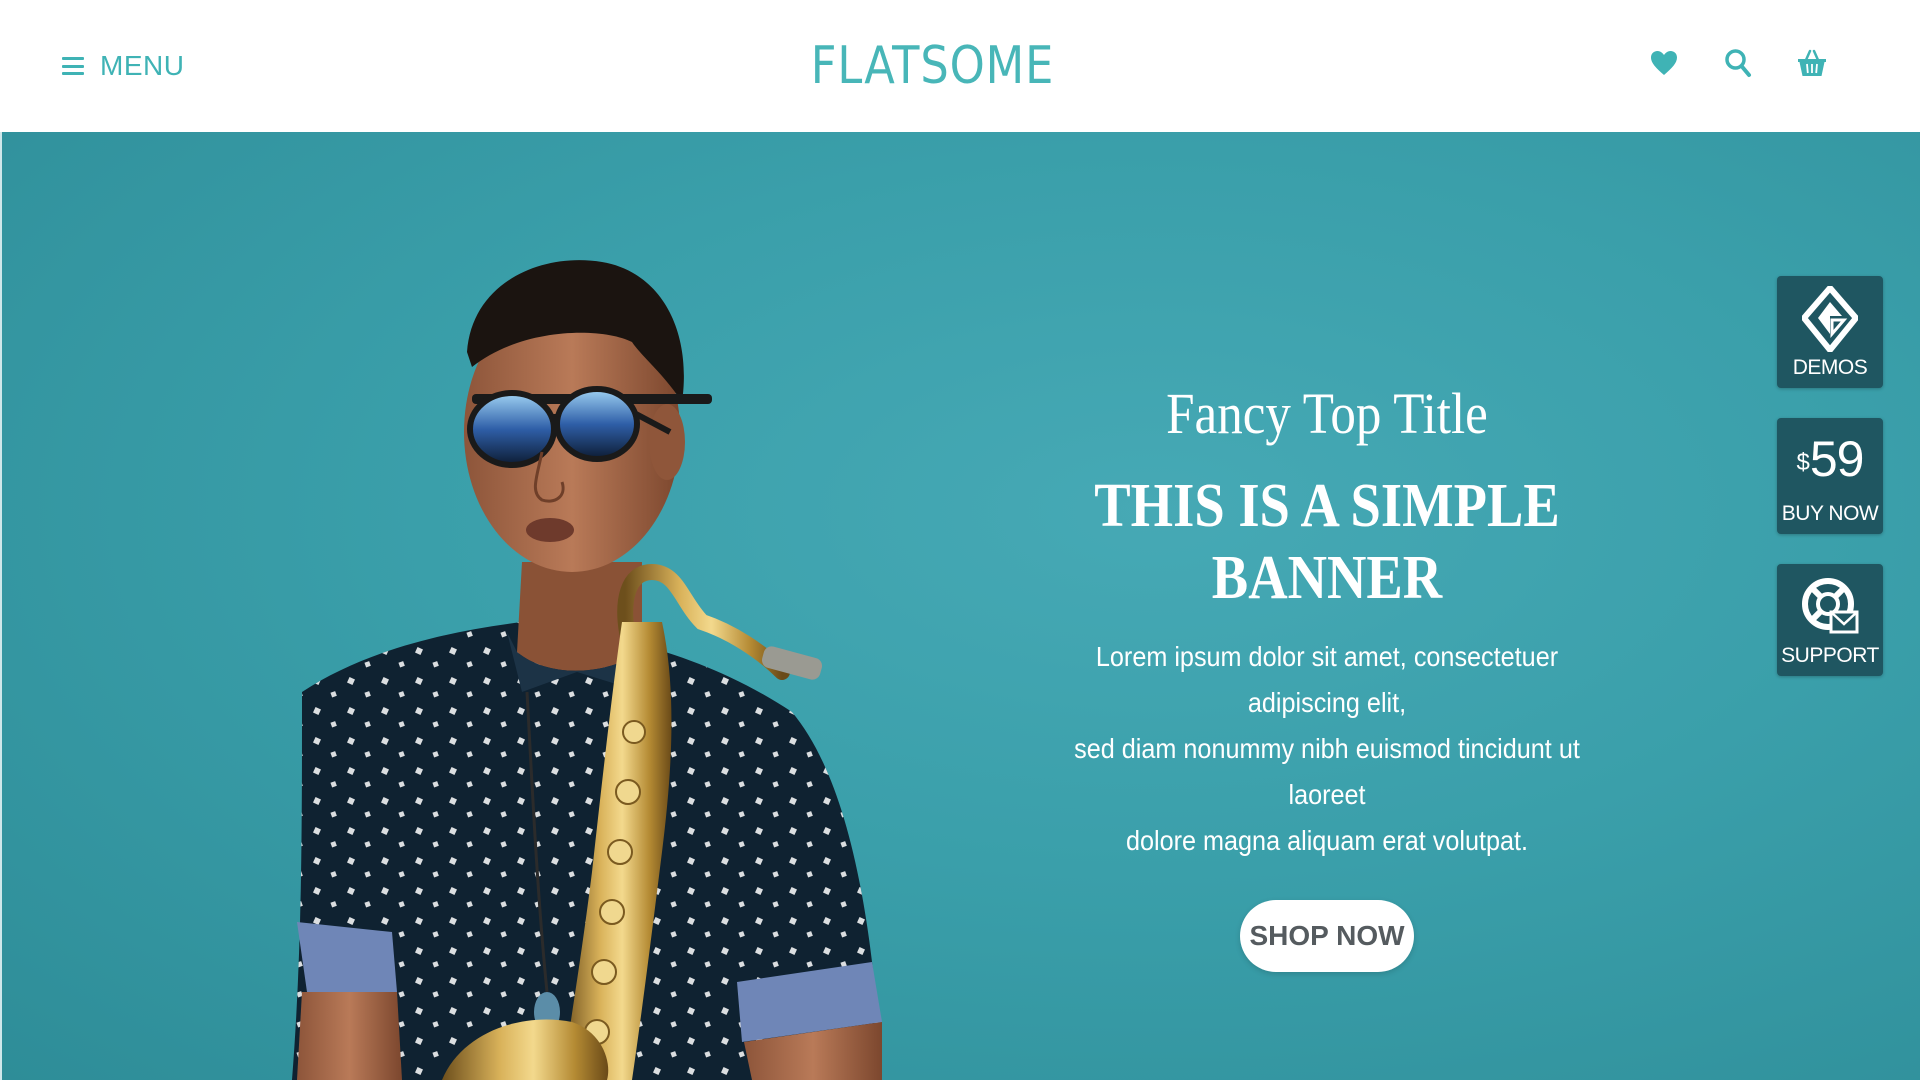  What do you see at coordinates (1327, 840) in the screenshot?
I see `banner-text-line3: dolore magna aliquam erat volutpat.` at bounding box center [1327, 840].